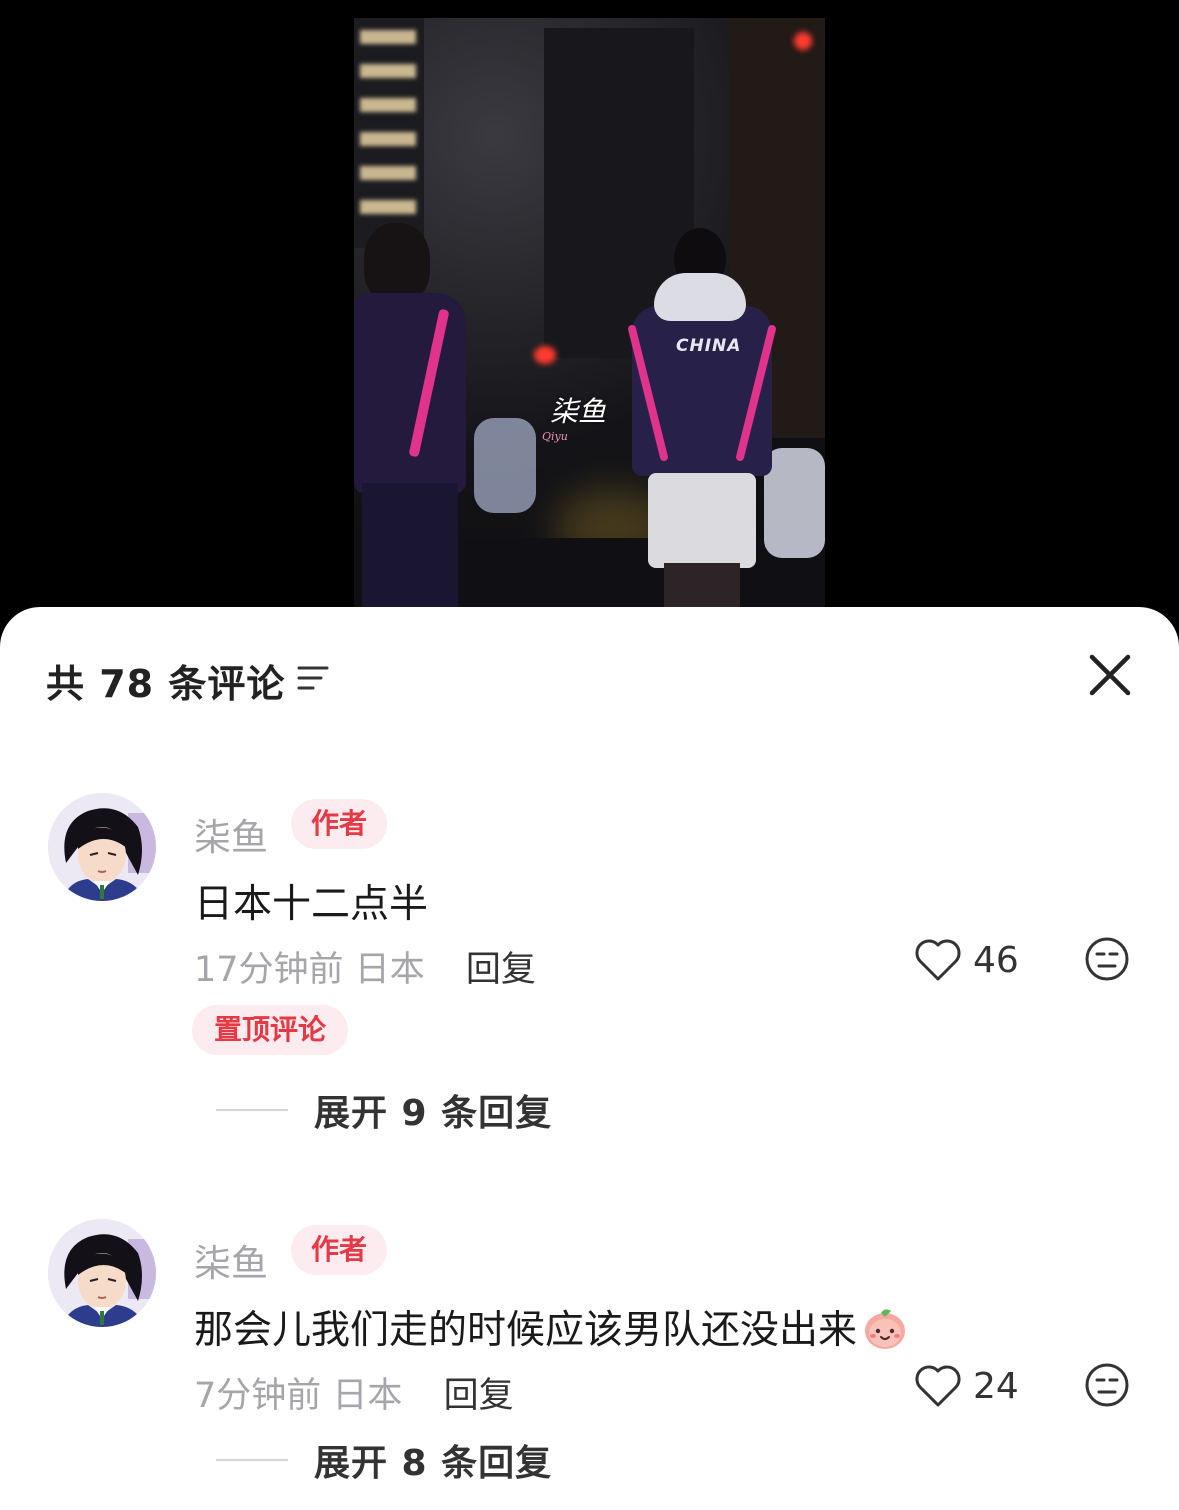 Image resolution: width=1179 pixels, height=1510 pixels. Describe the element at coordinates (966, 960) in the screenshot. I see `like-button: 46` at that location.